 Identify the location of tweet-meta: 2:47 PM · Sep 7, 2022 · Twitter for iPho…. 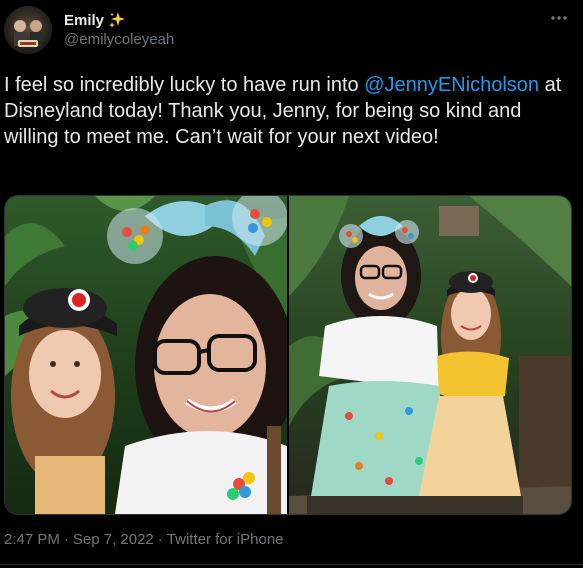
(144, 539).